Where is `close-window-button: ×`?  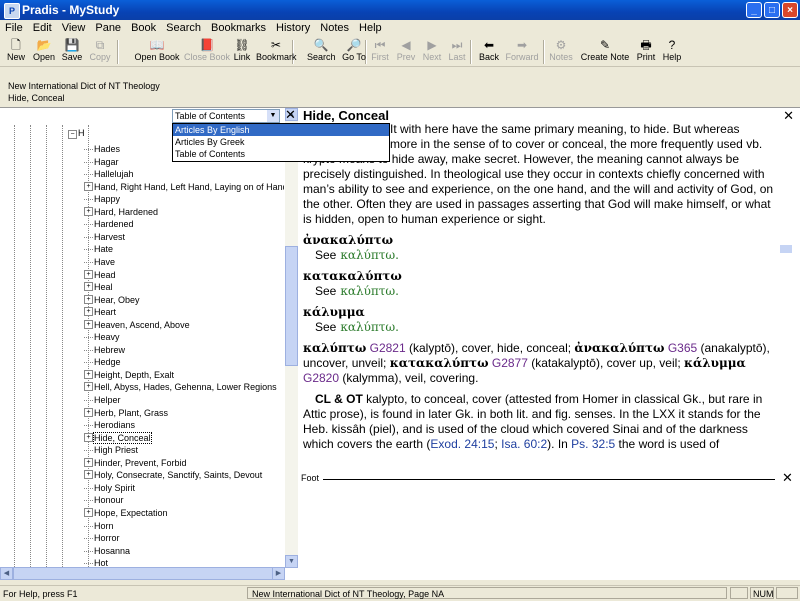 close-window-button: × is located at coordinates (790, 10).